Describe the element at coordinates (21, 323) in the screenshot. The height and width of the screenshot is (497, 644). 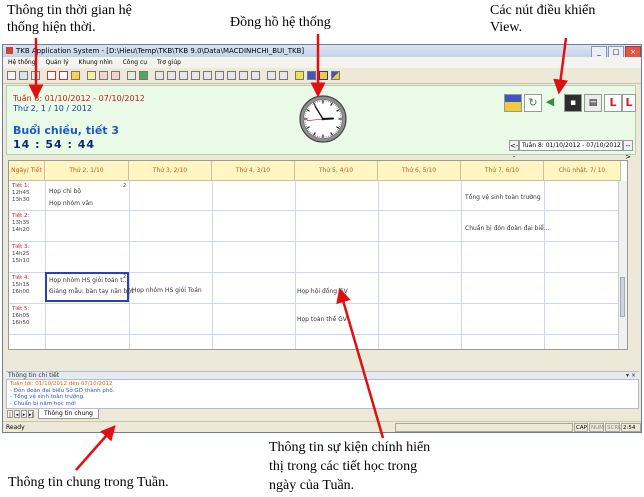
I see `period-end: 16h50` at that location.